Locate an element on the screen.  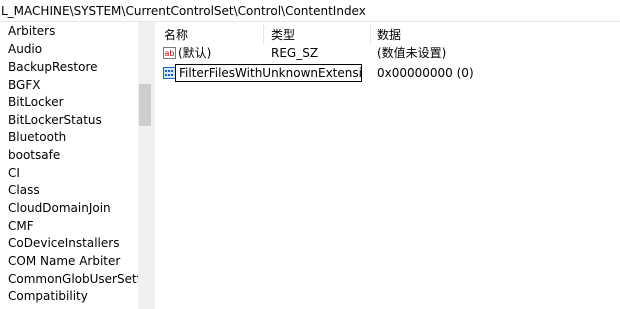
string-value-icon: ab is located at coordinates (169, 53).